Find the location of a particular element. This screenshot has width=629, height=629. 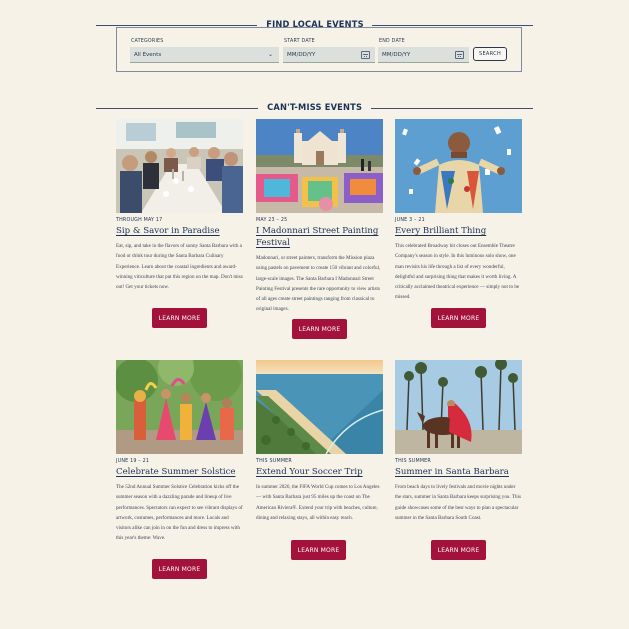

chevron-down-icon: ⌄ is located at coordinates (270, 54).